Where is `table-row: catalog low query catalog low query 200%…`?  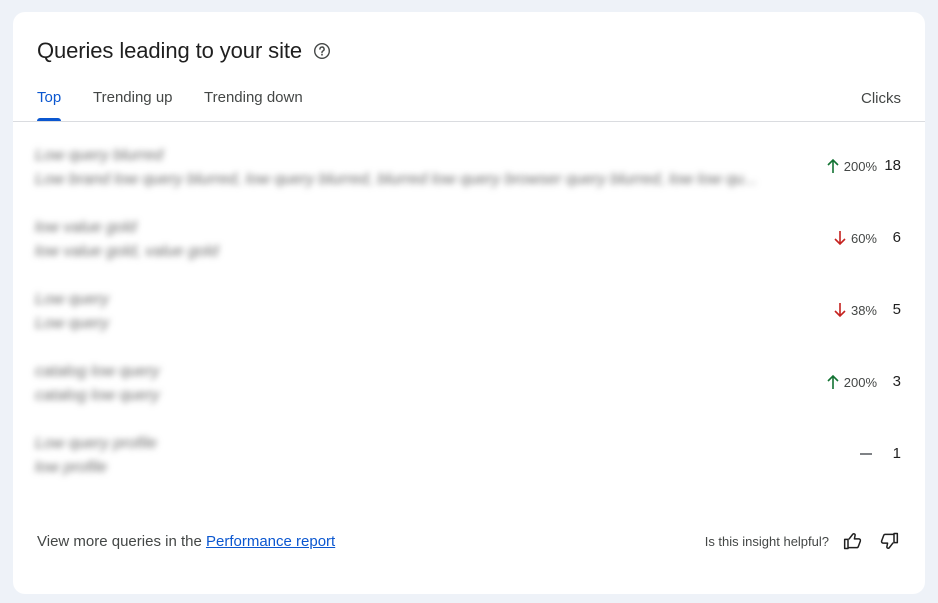 table-row: catalog low query catalog low query 200%… is located at coordinates (469, 384).